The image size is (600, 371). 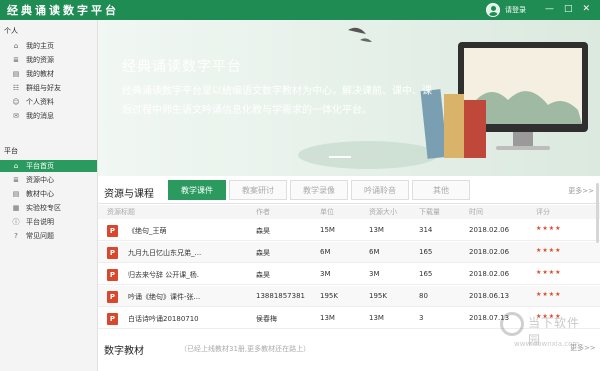 What do you see at coordinates (16, 46) in the screenshot?
I see `home-icon: ⌂` at bounding box center [16, 46].